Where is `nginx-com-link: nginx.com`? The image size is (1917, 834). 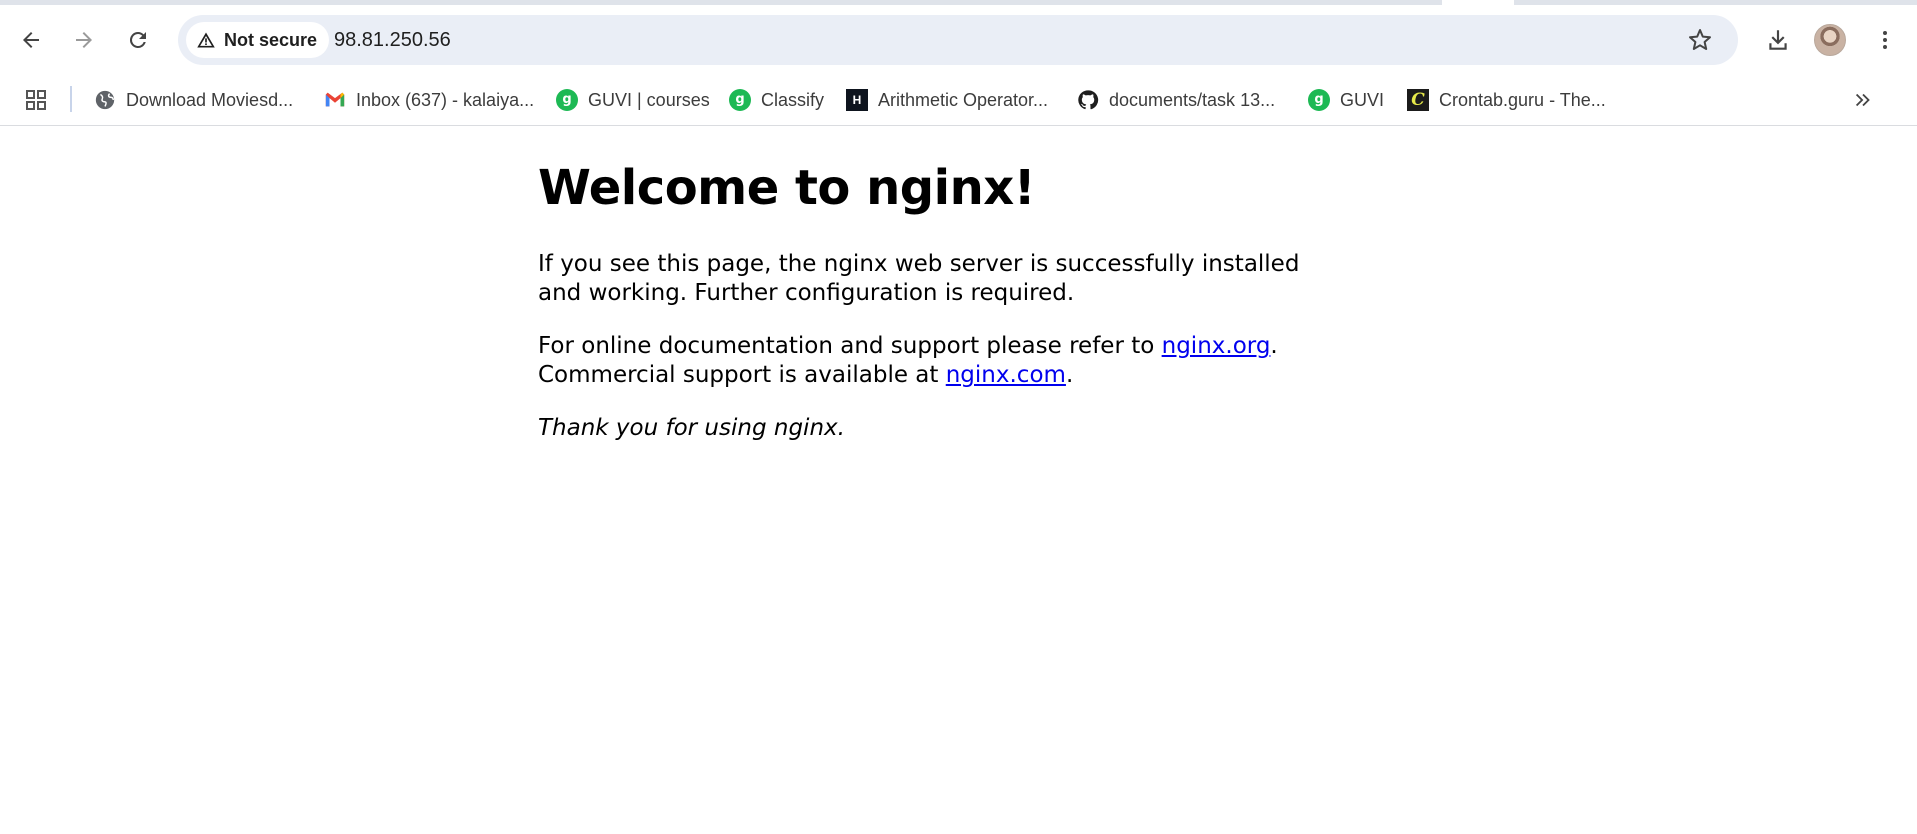
nginx-com-link: nginx.com is located at coordinates (1006, 375).